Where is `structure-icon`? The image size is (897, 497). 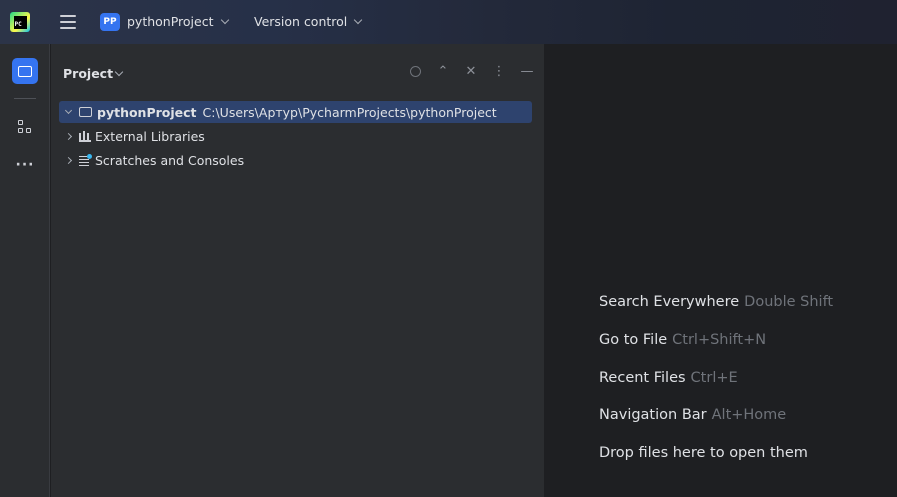 structure-icon is located at coordinates (25, 127).